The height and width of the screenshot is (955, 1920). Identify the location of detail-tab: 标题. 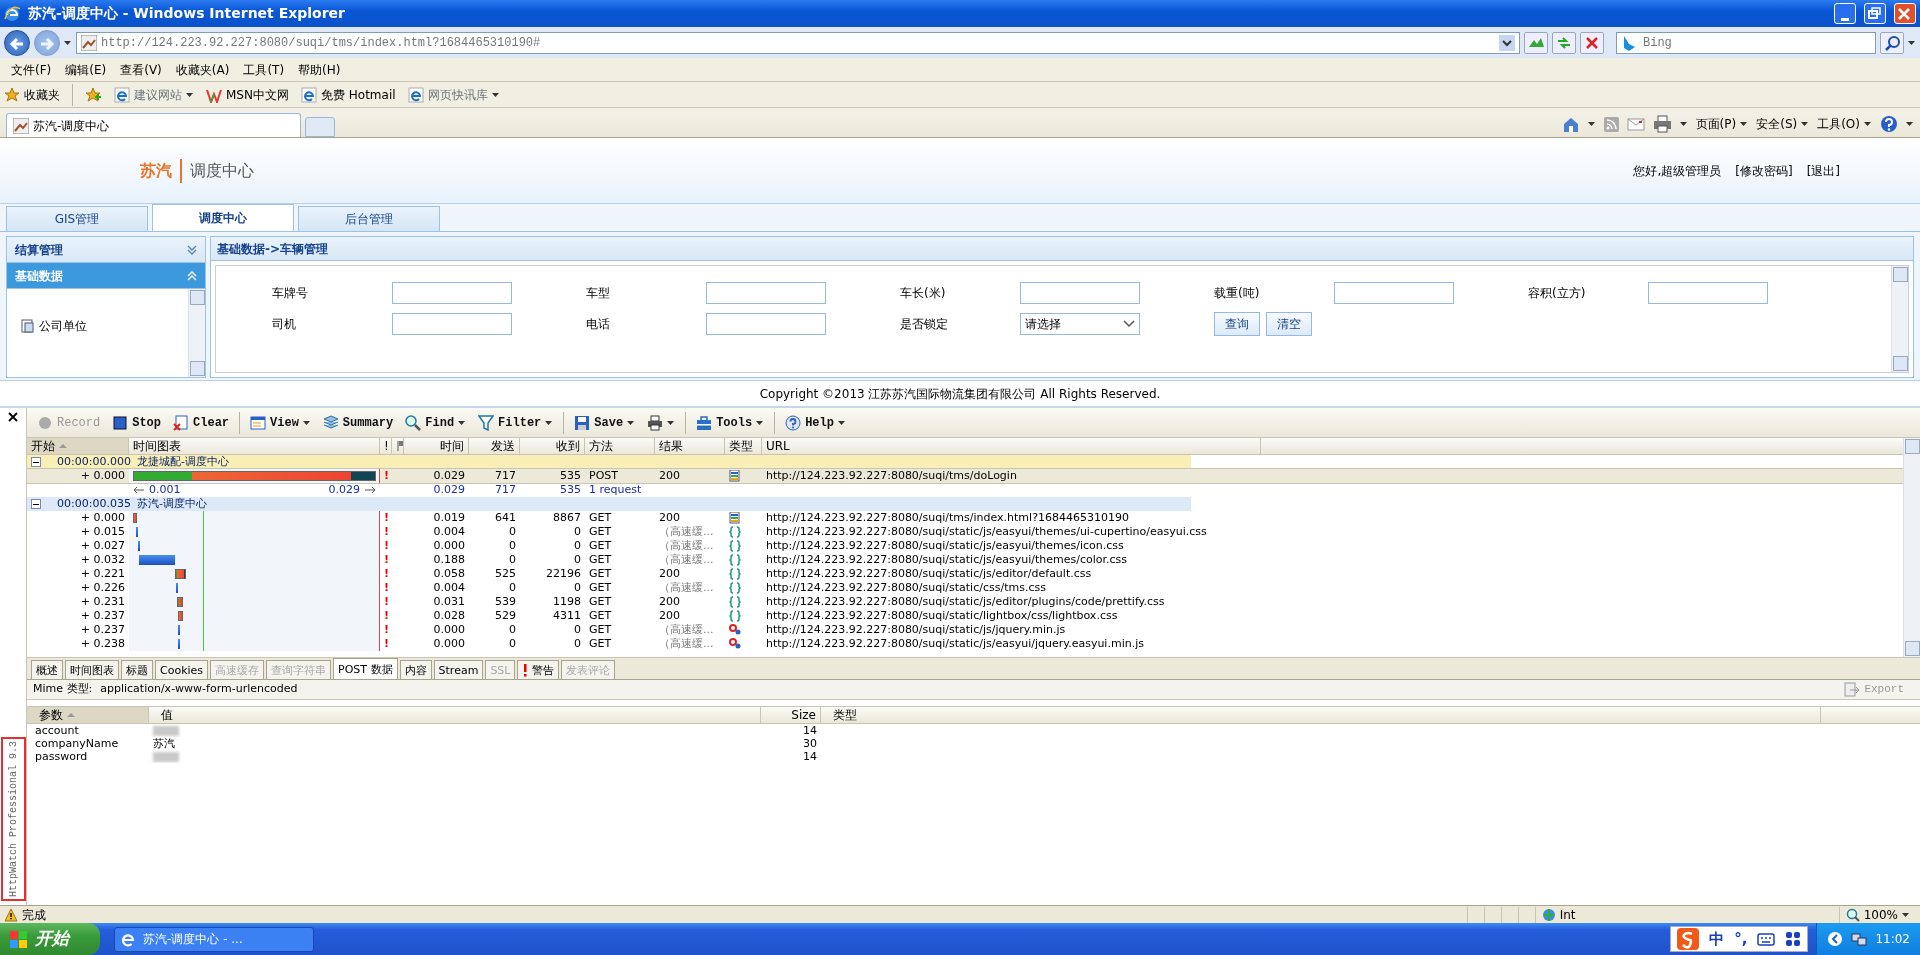
(137, 669).